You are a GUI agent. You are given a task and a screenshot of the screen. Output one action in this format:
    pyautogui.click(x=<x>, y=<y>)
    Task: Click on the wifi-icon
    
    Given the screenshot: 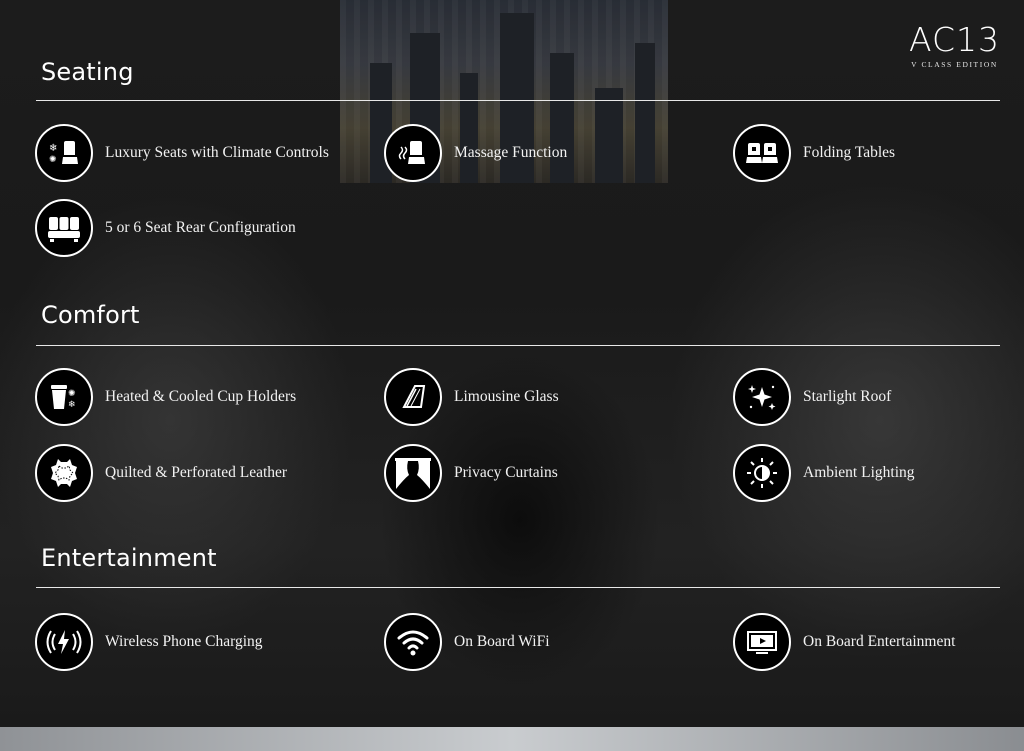 What is the action you would take?
    pyautogui.click(x=413, y=642)
    